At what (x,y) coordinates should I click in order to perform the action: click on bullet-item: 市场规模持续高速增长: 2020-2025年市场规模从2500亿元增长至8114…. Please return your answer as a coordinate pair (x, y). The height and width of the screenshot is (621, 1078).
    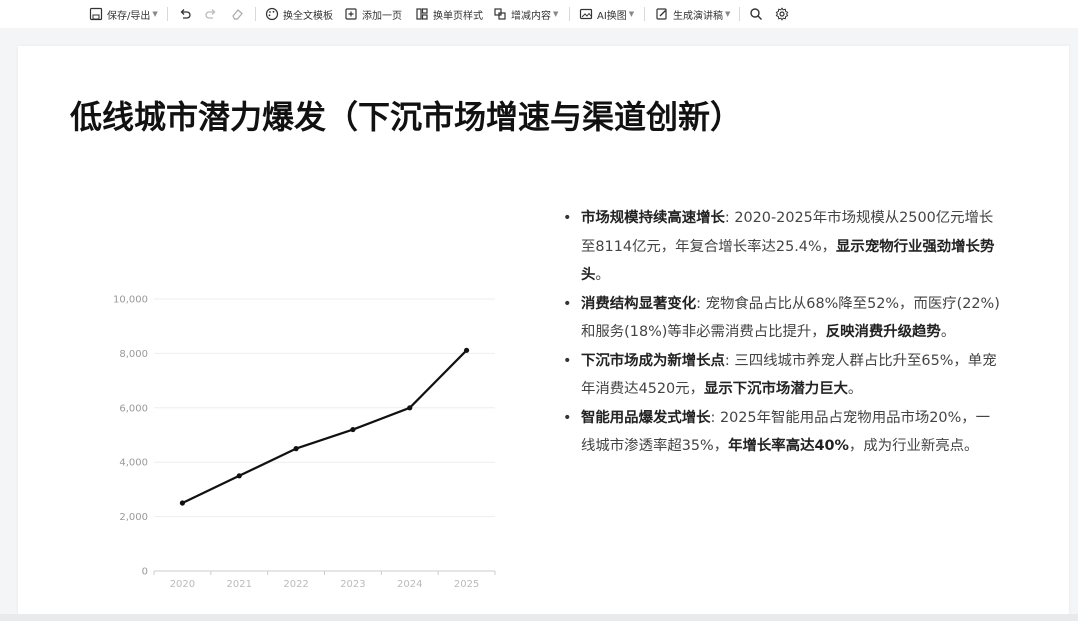
    Looking at the image, I should click on (783, 247).